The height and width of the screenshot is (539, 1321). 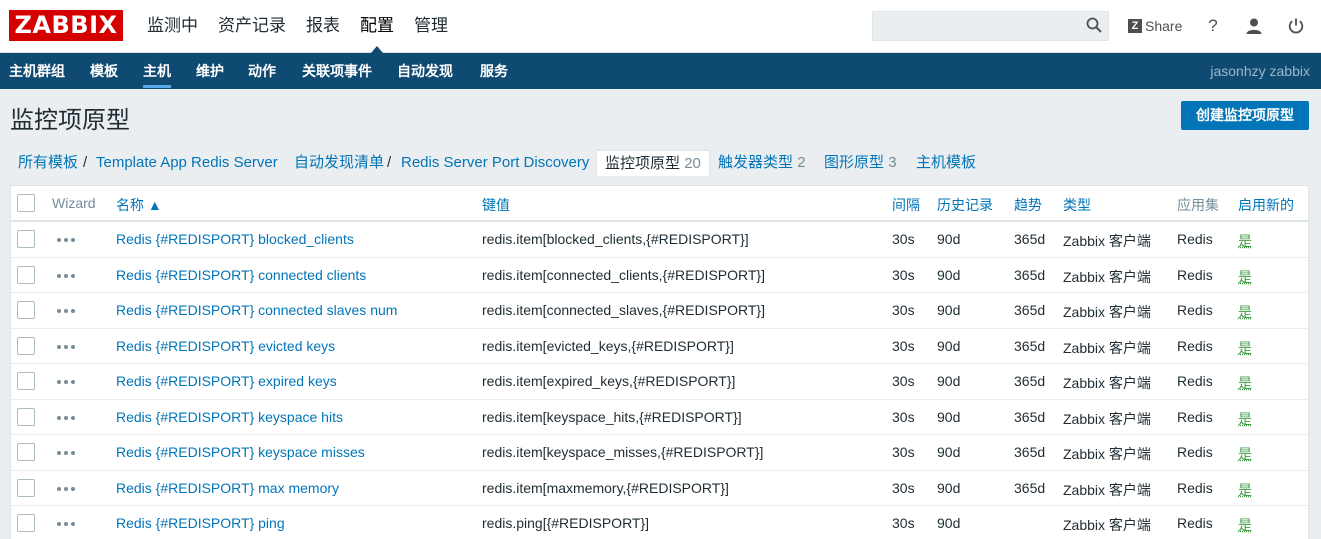 I want to click on item-trends: 365d, so click(x=1029, y=417).